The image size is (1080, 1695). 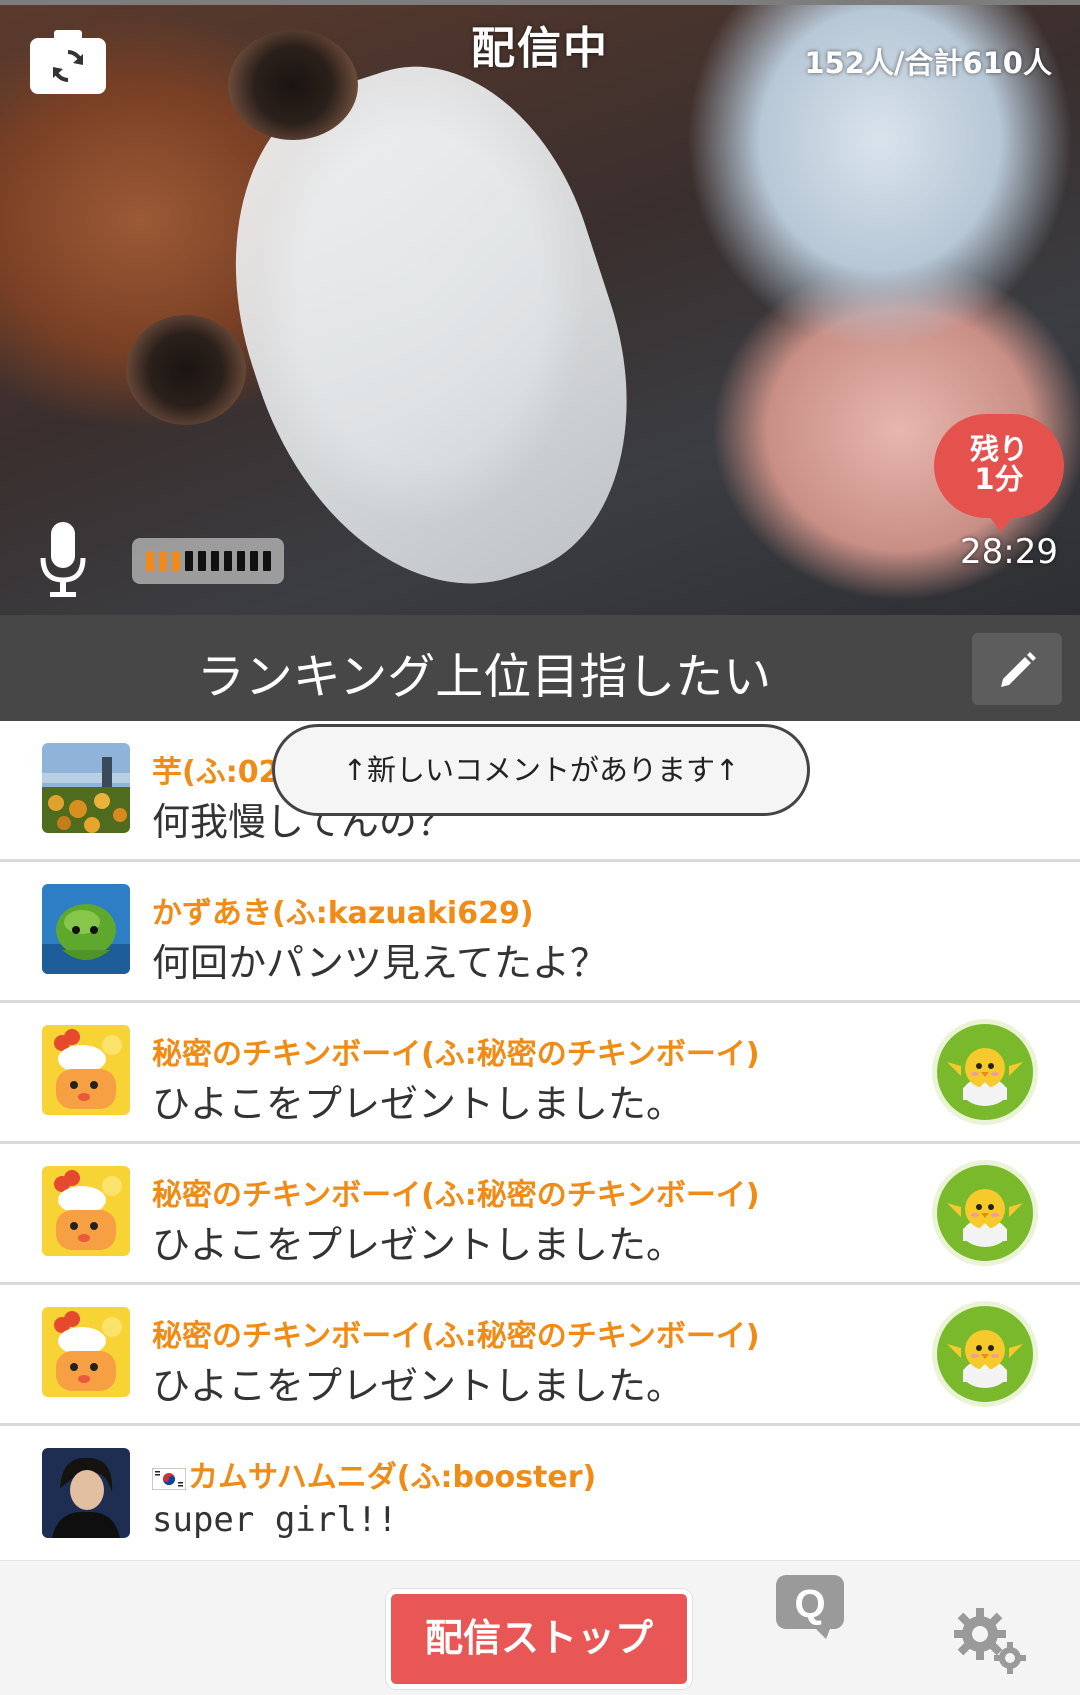 What do you see at coordinates (540, 2) in the screenshot?
I see `top-divider` at bounding box center [540, 2].